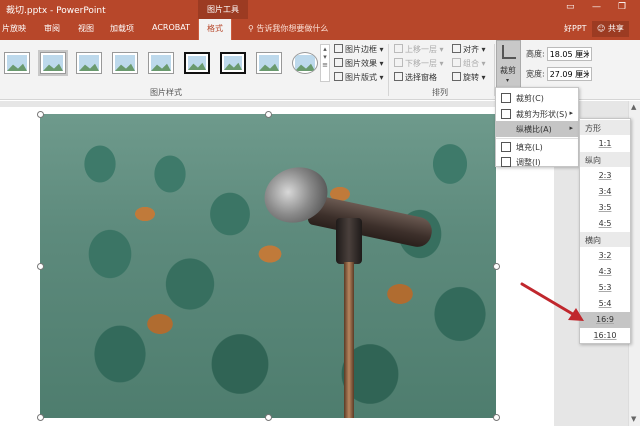  I want to click on height-label: 高度:, so click(535, 54).